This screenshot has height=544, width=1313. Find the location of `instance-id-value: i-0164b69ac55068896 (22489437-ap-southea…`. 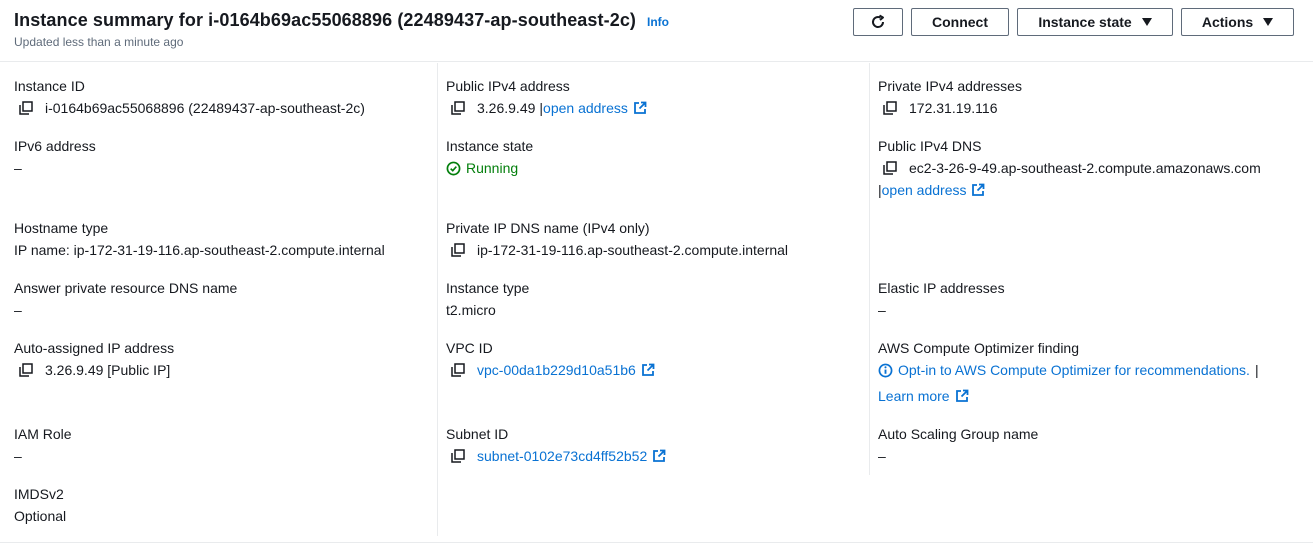

instance-id-value: i-0164b69ac55068896 (22489437-ap-southea… is located at coordinates (192, 108).